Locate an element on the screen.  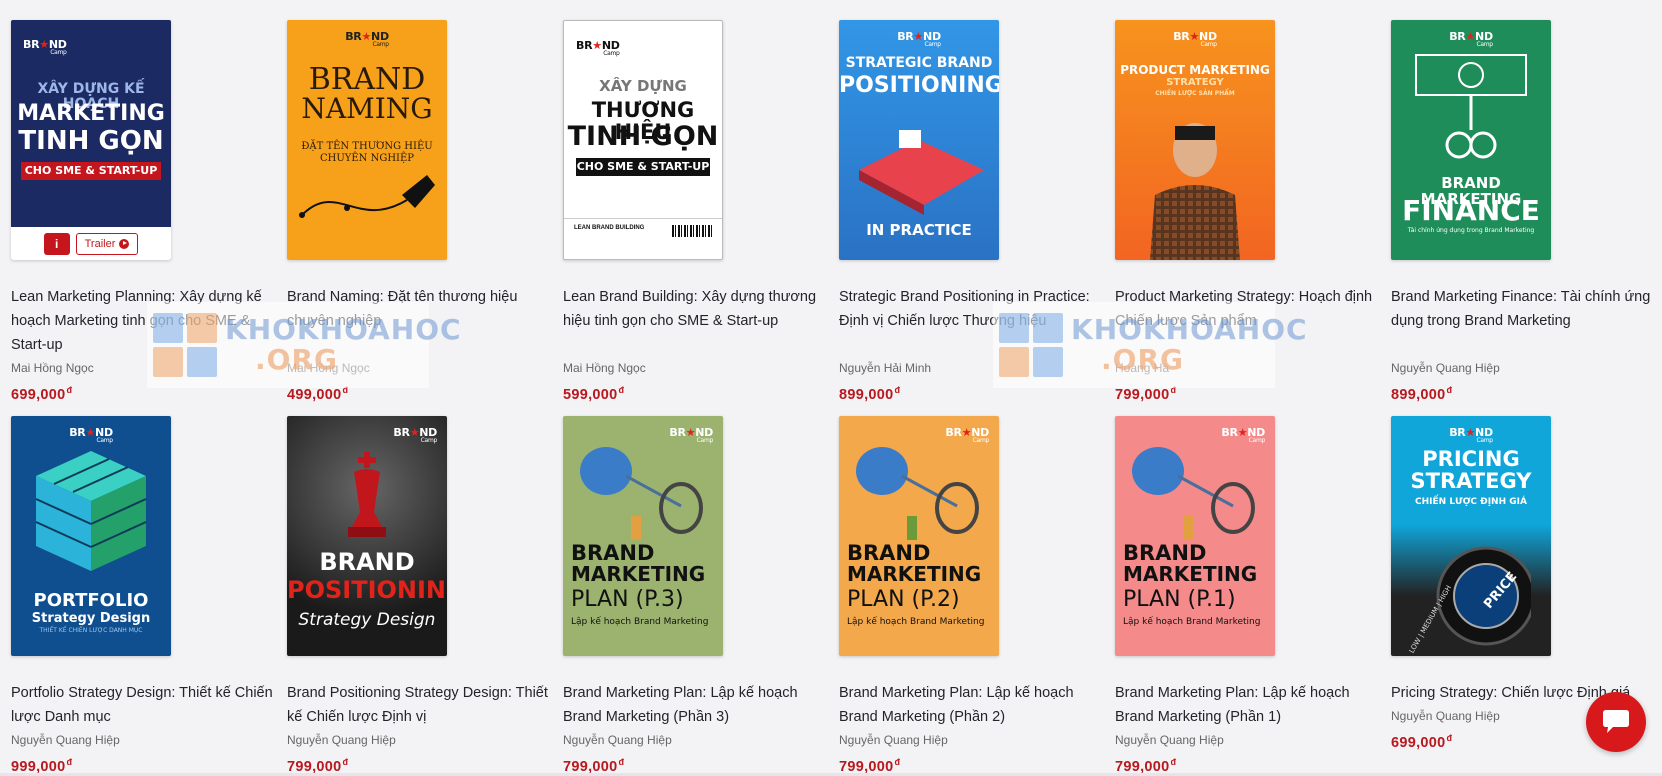
cover-line: PORTFOLIO is located at coordinates (91, 600).